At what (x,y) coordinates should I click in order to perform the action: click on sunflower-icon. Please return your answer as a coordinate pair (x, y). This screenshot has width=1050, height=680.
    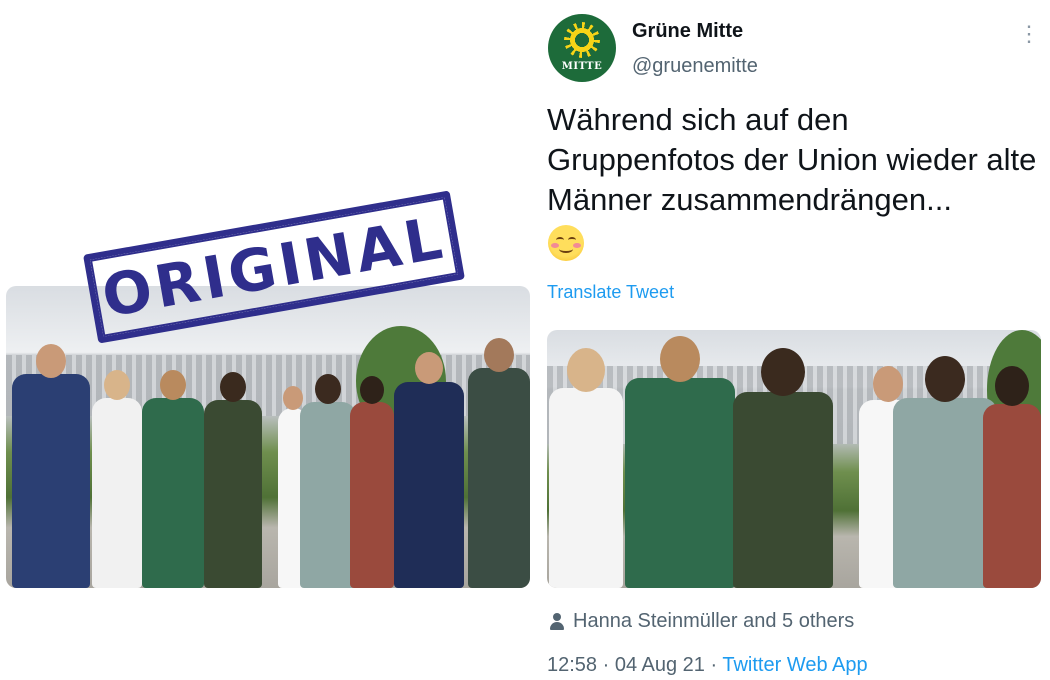
    Looking at the image, I should click on (582, 40).